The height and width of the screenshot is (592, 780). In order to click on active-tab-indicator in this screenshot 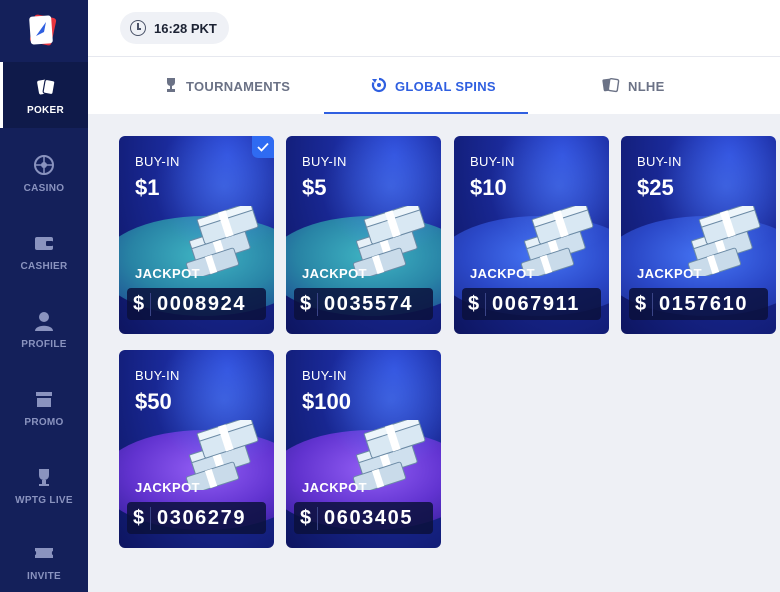, I will do `click(426, 113)`.